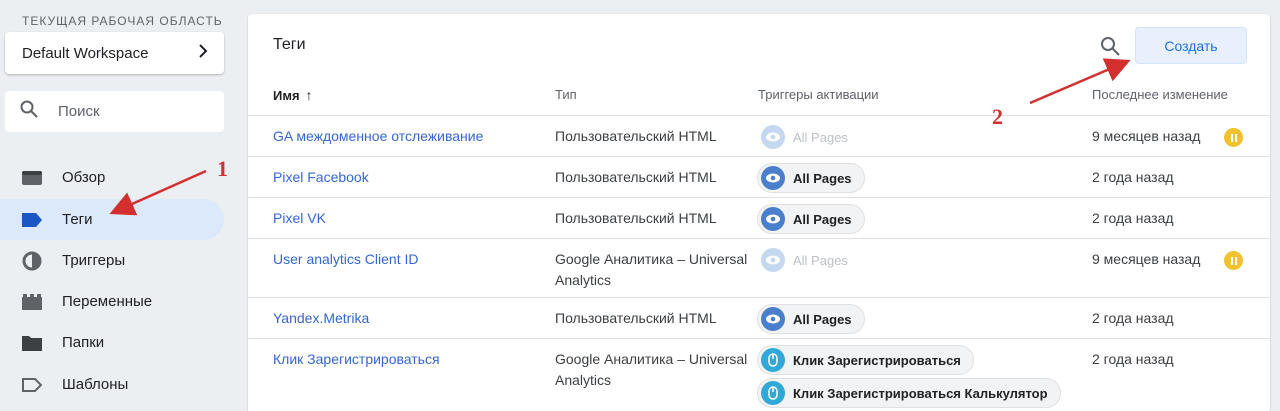  I want to click on arrow-to-create, so click(1080, 81).